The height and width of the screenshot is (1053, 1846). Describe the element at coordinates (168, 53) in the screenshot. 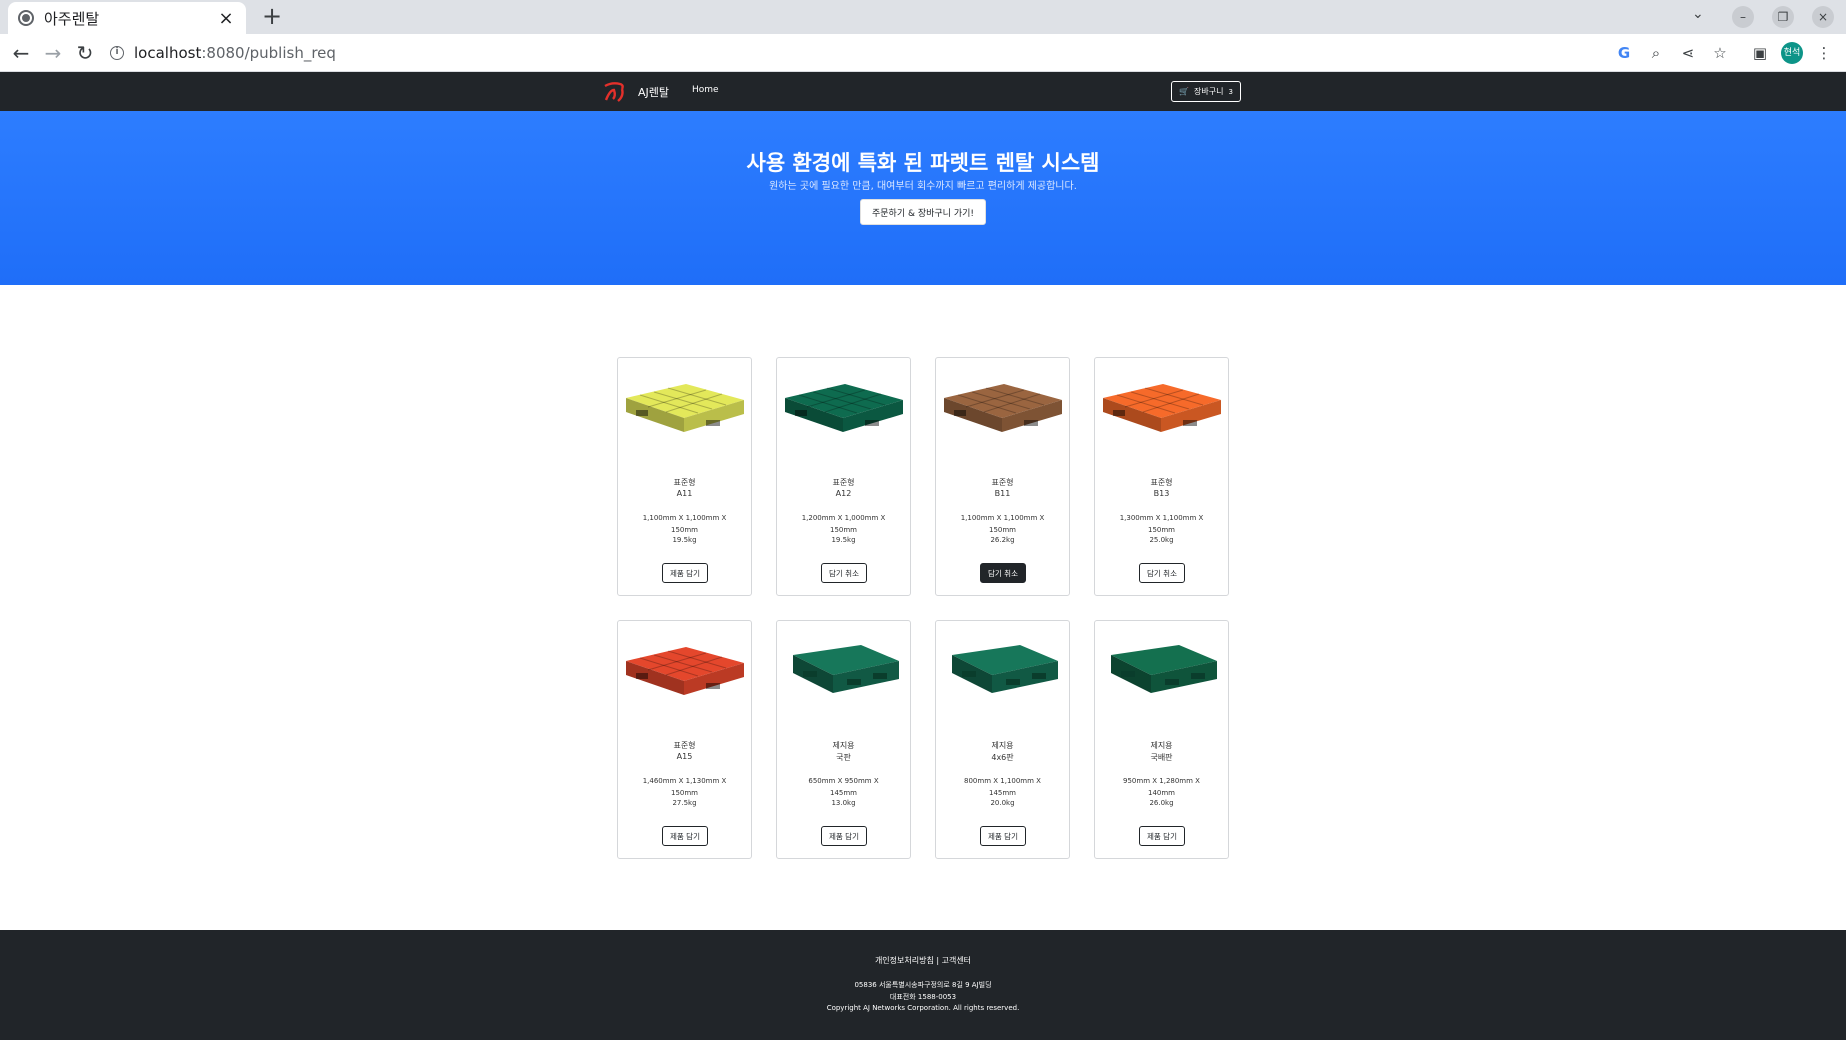

I see `url-host: localhost` at that location.